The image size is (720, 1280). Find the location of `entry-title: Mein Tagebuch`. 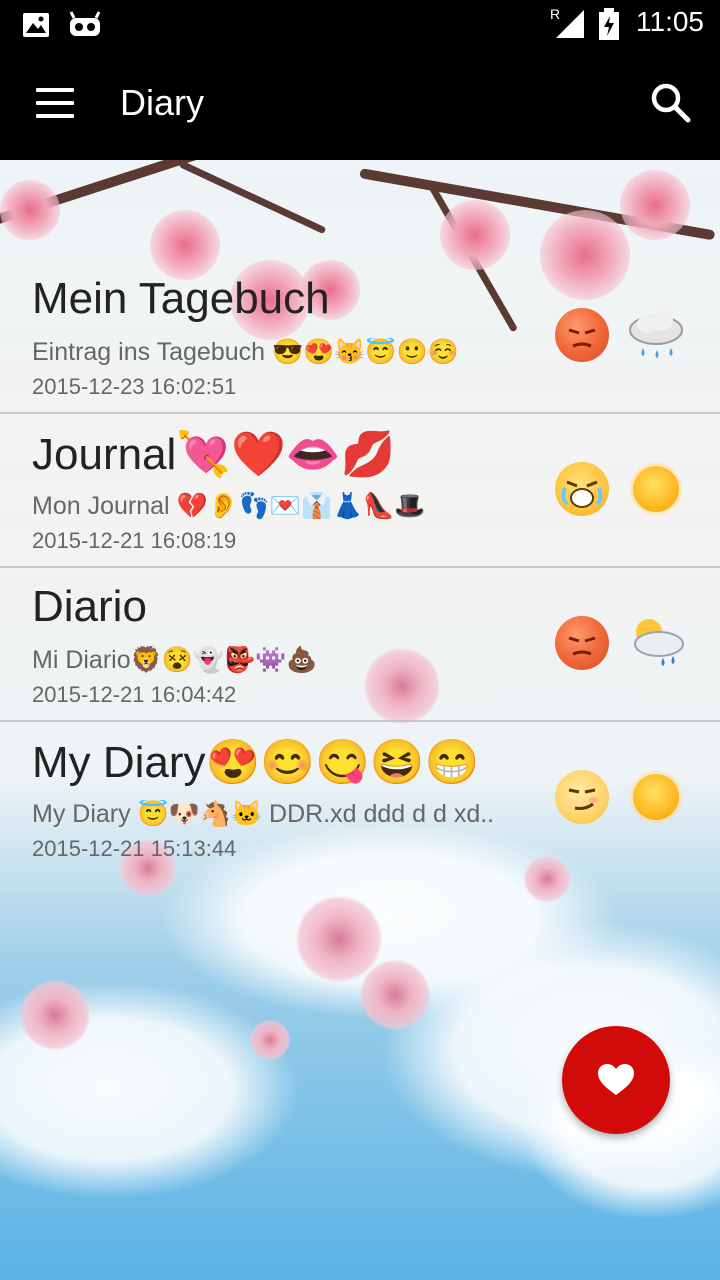

entry-title: Mein Tagebuch is located at coordinates (181, 299).